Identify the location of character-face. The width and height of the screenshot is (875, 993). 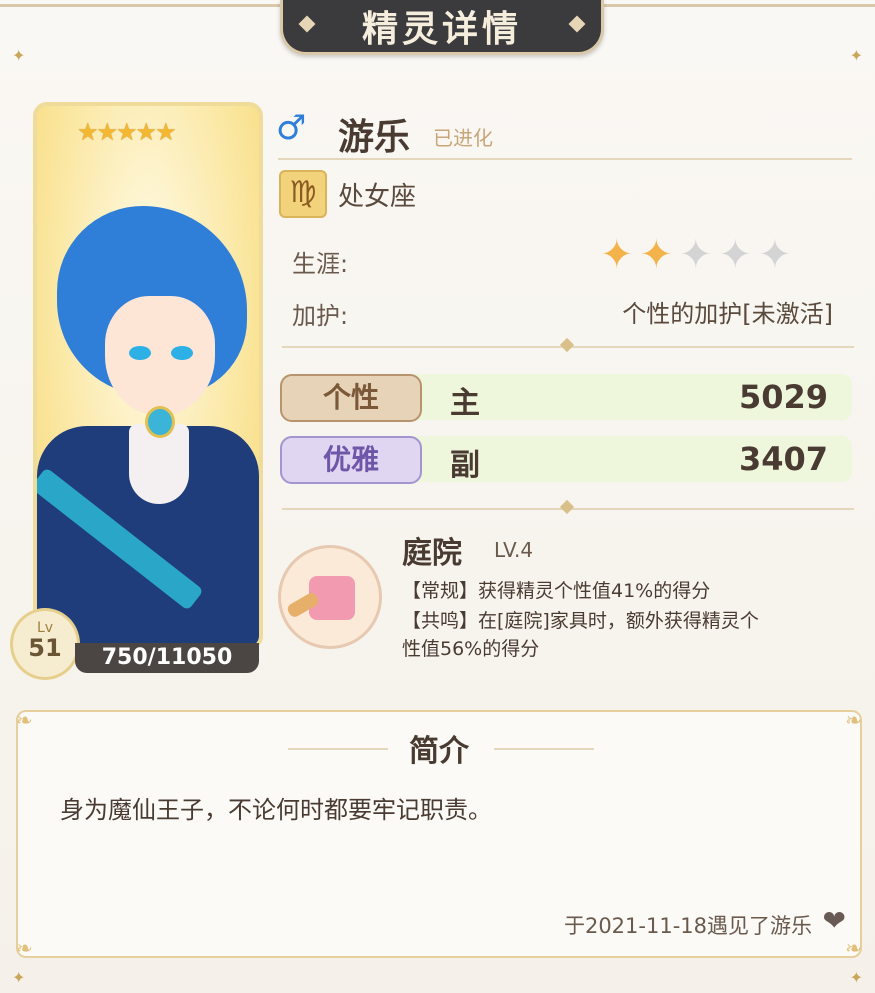
(160, 356).